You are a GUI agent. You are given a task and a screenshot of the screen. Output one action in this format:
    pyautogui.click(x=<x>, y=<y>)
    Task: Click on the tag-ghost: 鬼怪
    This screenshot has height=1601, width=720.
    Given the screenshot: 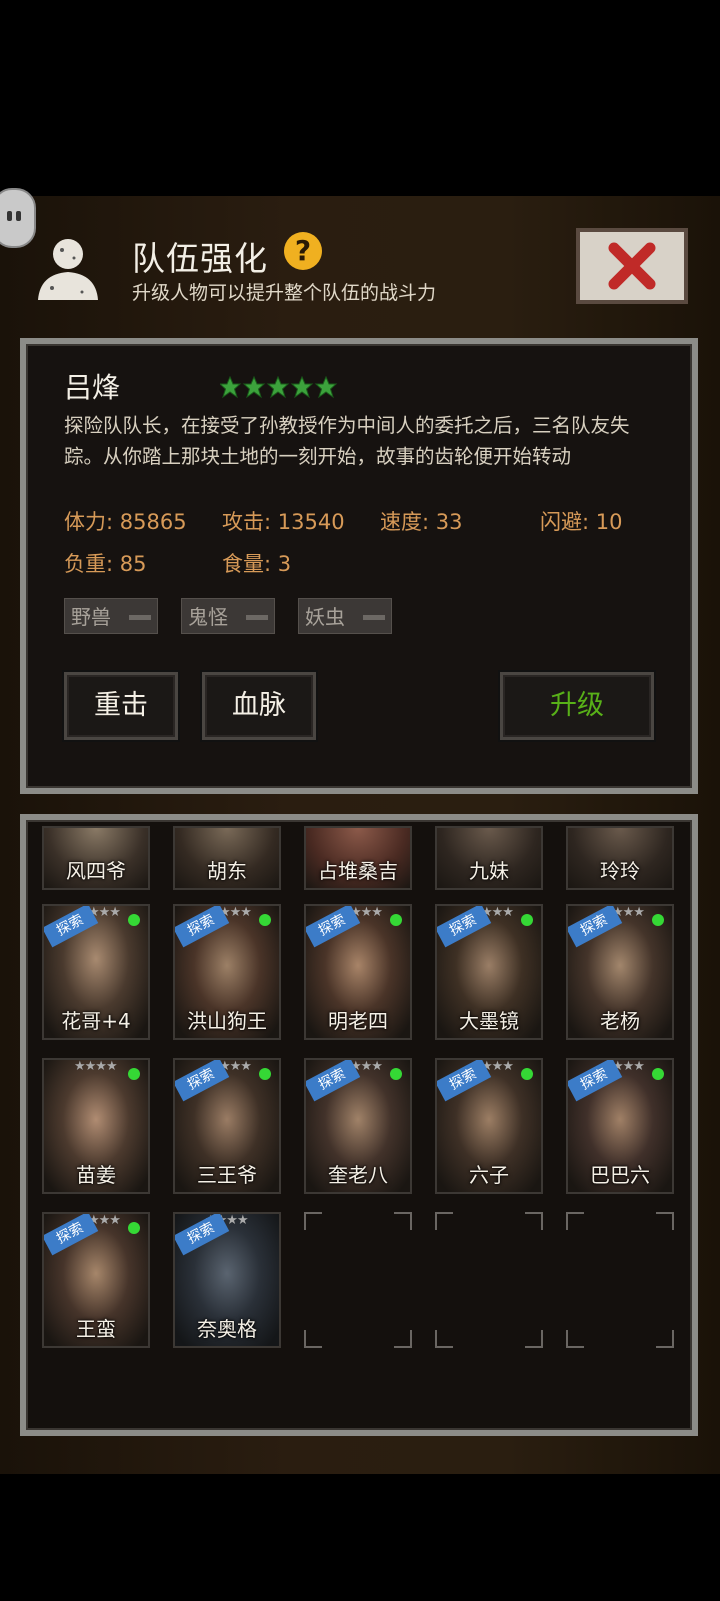 What is the action you would take?
    pyautogui.click(x=228, y=616)
    